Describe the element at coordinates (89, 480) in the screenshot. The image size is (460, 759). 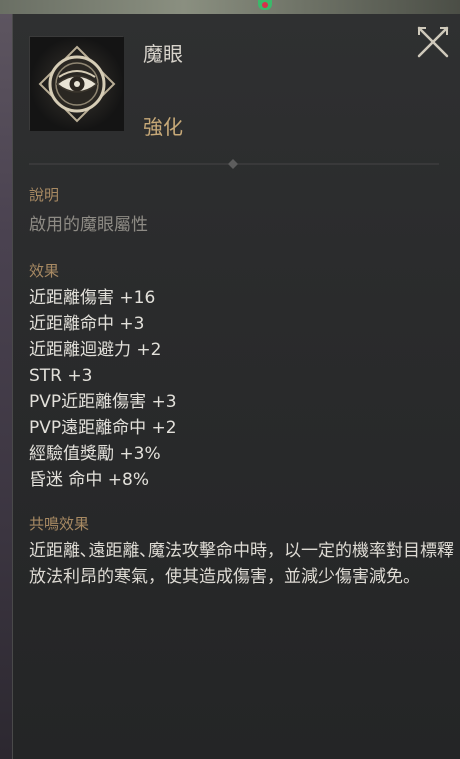
I see `effect-line: 昏迷 命中 +8%` at that location.